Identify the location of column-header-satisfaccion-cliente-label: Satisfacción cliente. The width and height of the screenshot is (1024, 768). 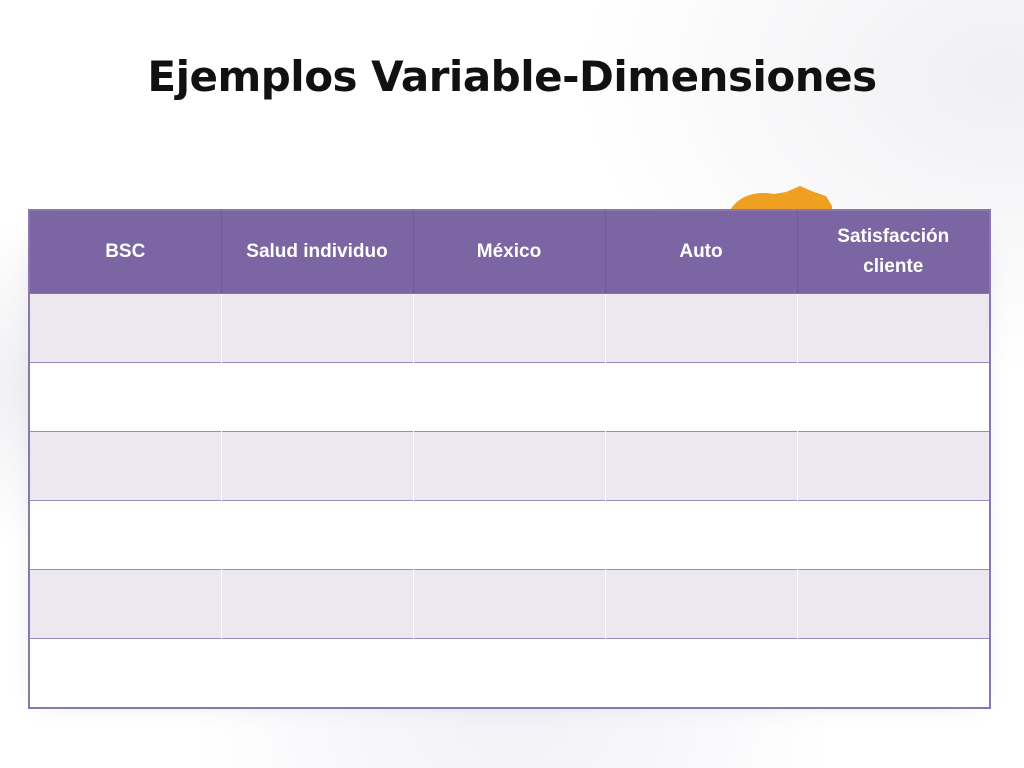
(893, 251).